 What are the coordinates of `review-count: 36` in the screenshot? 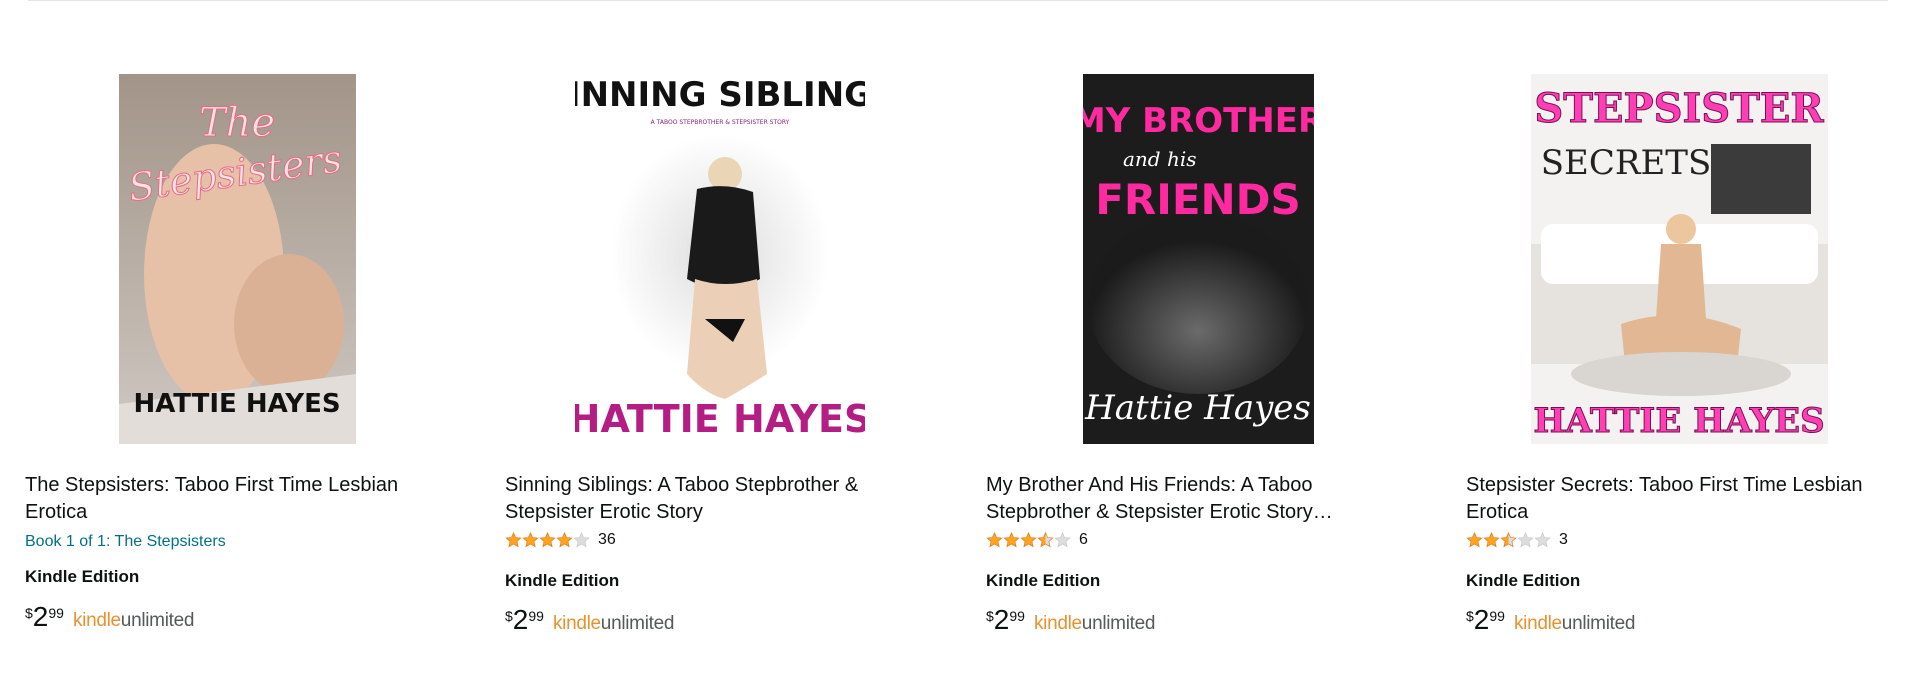 It's located at (607, 539).